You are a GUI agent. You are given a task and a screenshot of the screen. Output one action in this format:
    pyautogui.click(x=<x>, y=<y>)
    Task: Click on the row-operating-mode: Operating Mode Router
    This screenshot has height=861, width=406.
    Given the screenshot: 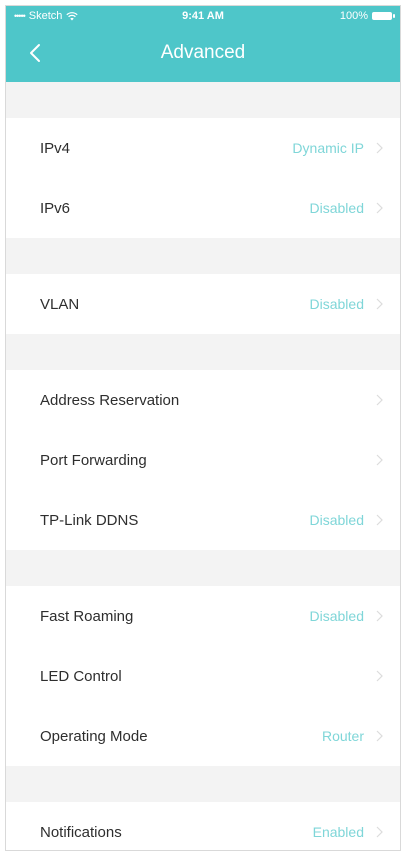 What is the action you would take?
    pyautogui.click(x=203, y=736)
    